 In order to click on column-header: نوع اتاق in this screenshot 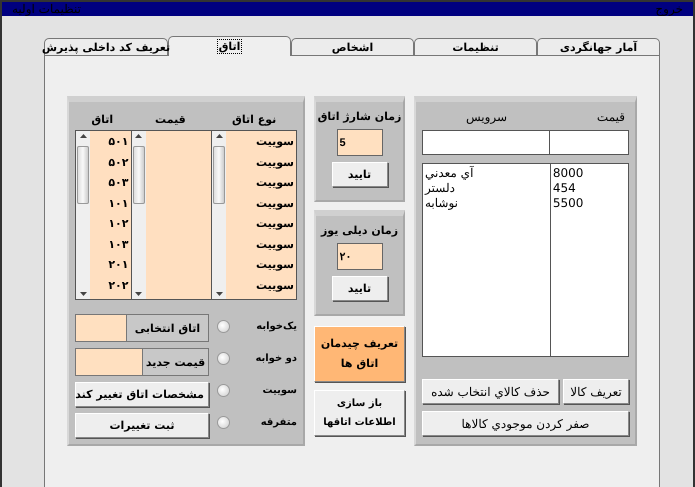, I will do `click(254, 119)`.